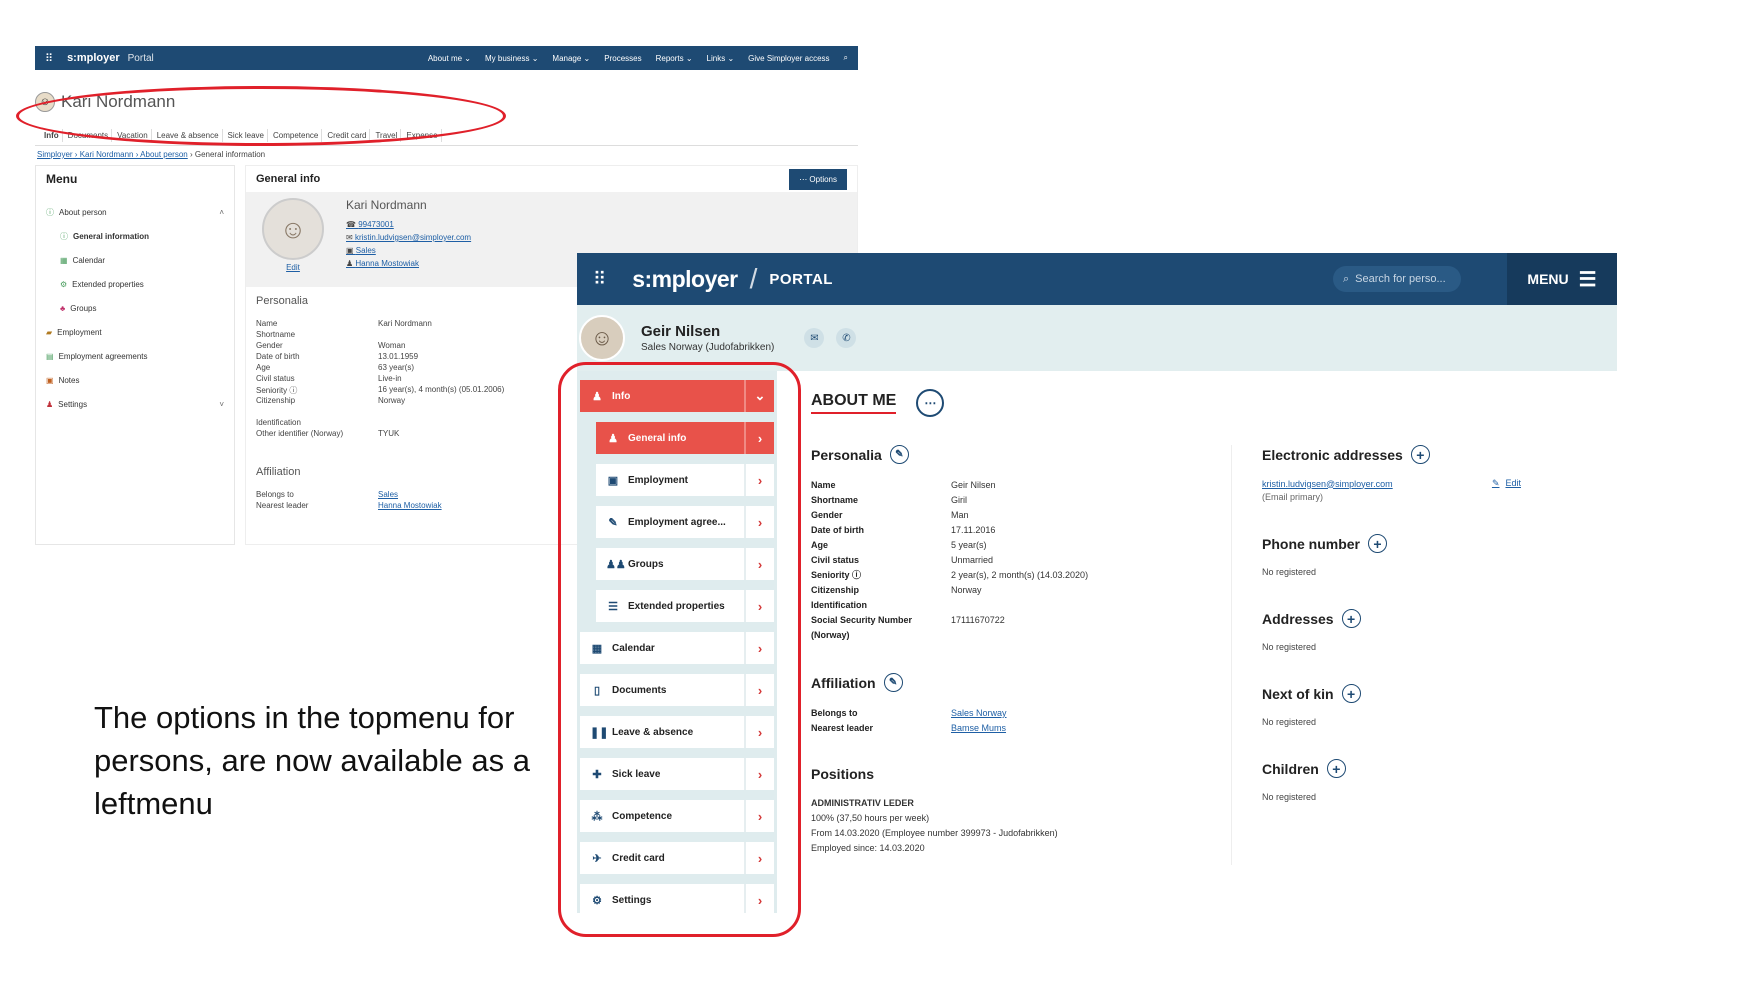  I want to click on row-key: Civil status, so click(275, 378).